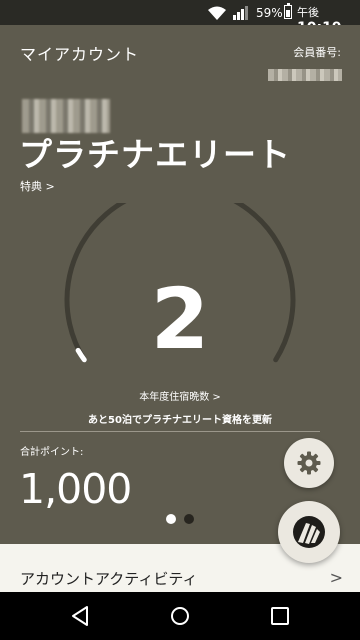  What do you see at coordinates (52, 452) in the screenshot?
I see `points-label: 合計ポイント:` at bounding box center [52, 452].